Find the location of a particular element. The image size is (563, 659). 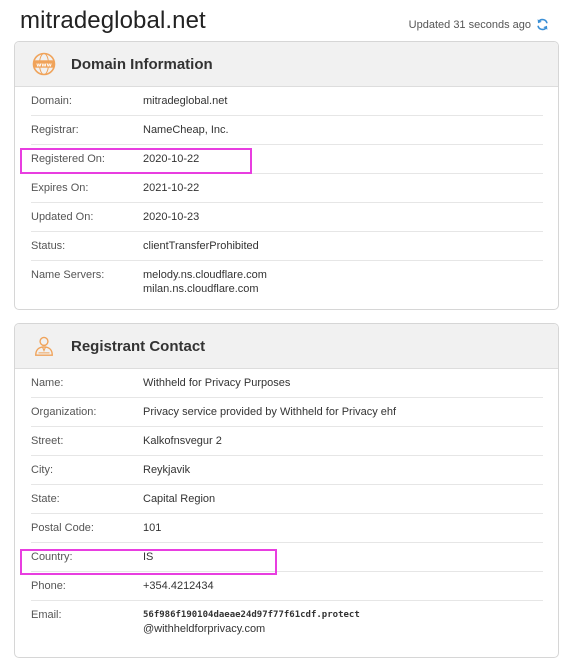

updated-text: Updated 31 seconds ago is located at coordinates (469, 24).